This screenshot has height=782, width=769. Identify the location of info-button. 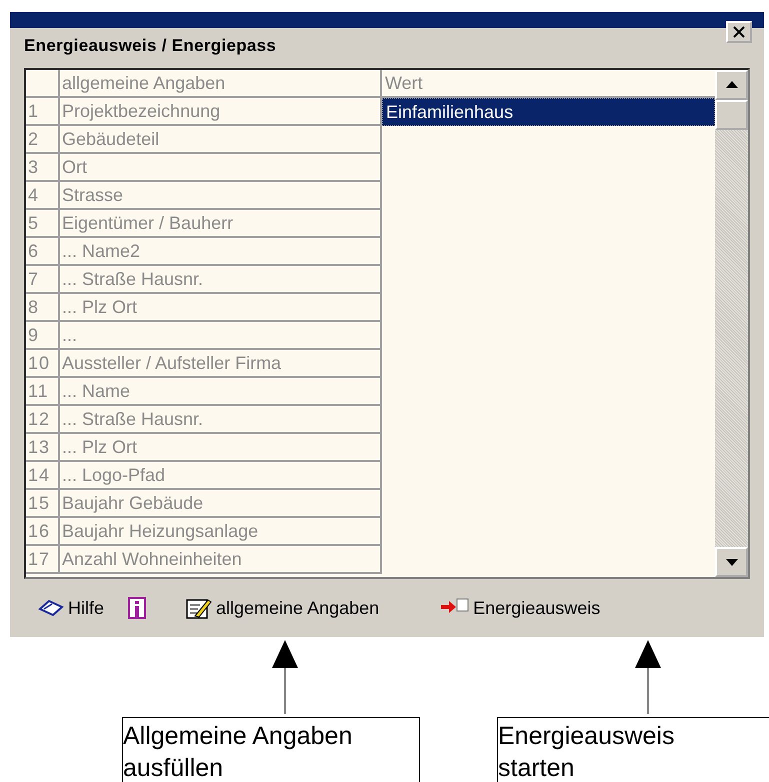
(137, 608).